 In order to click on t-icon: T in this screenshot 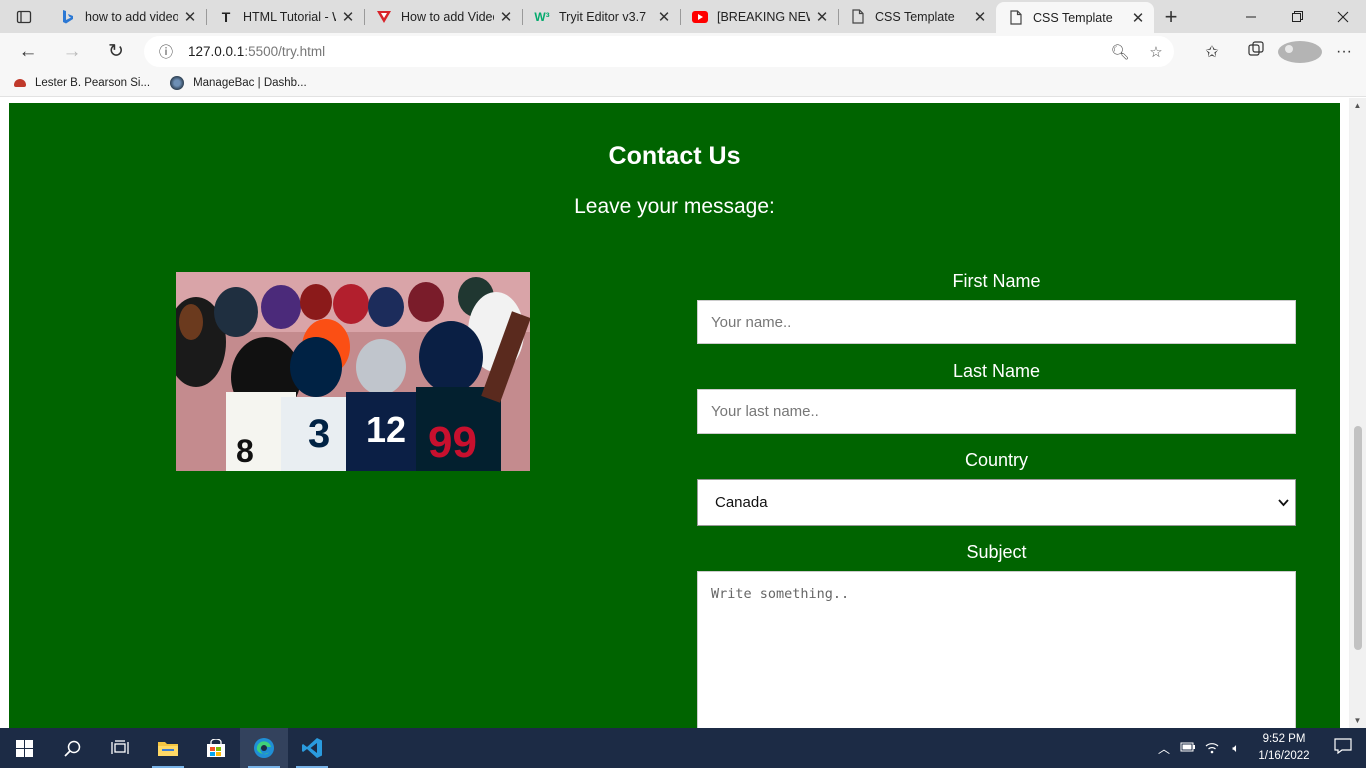, I will do `click(226, 16)`.